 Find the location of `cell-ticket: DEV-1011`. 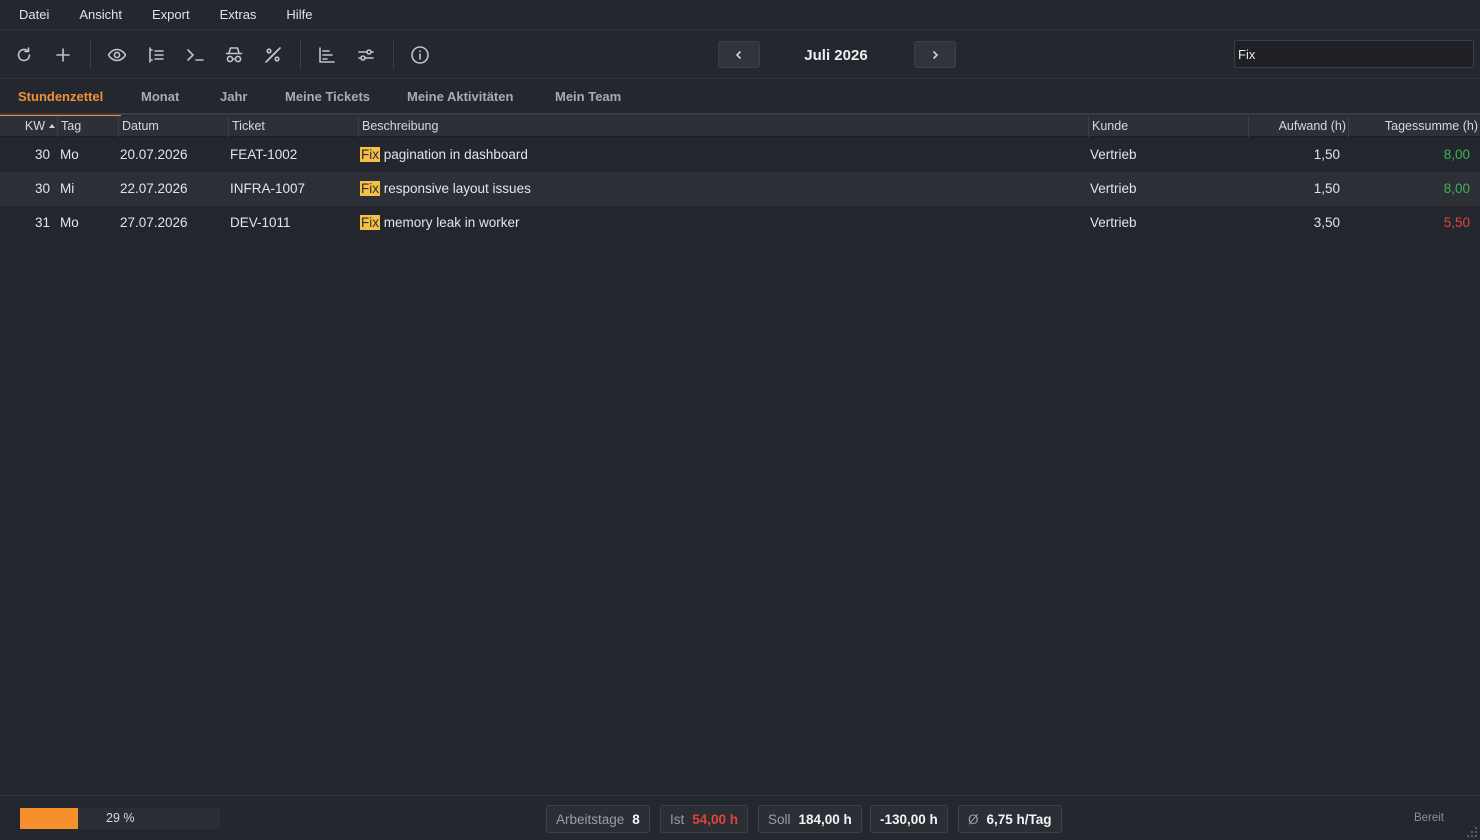

cell-ticket: DEV-1011 is located at coordinates (260, 222).